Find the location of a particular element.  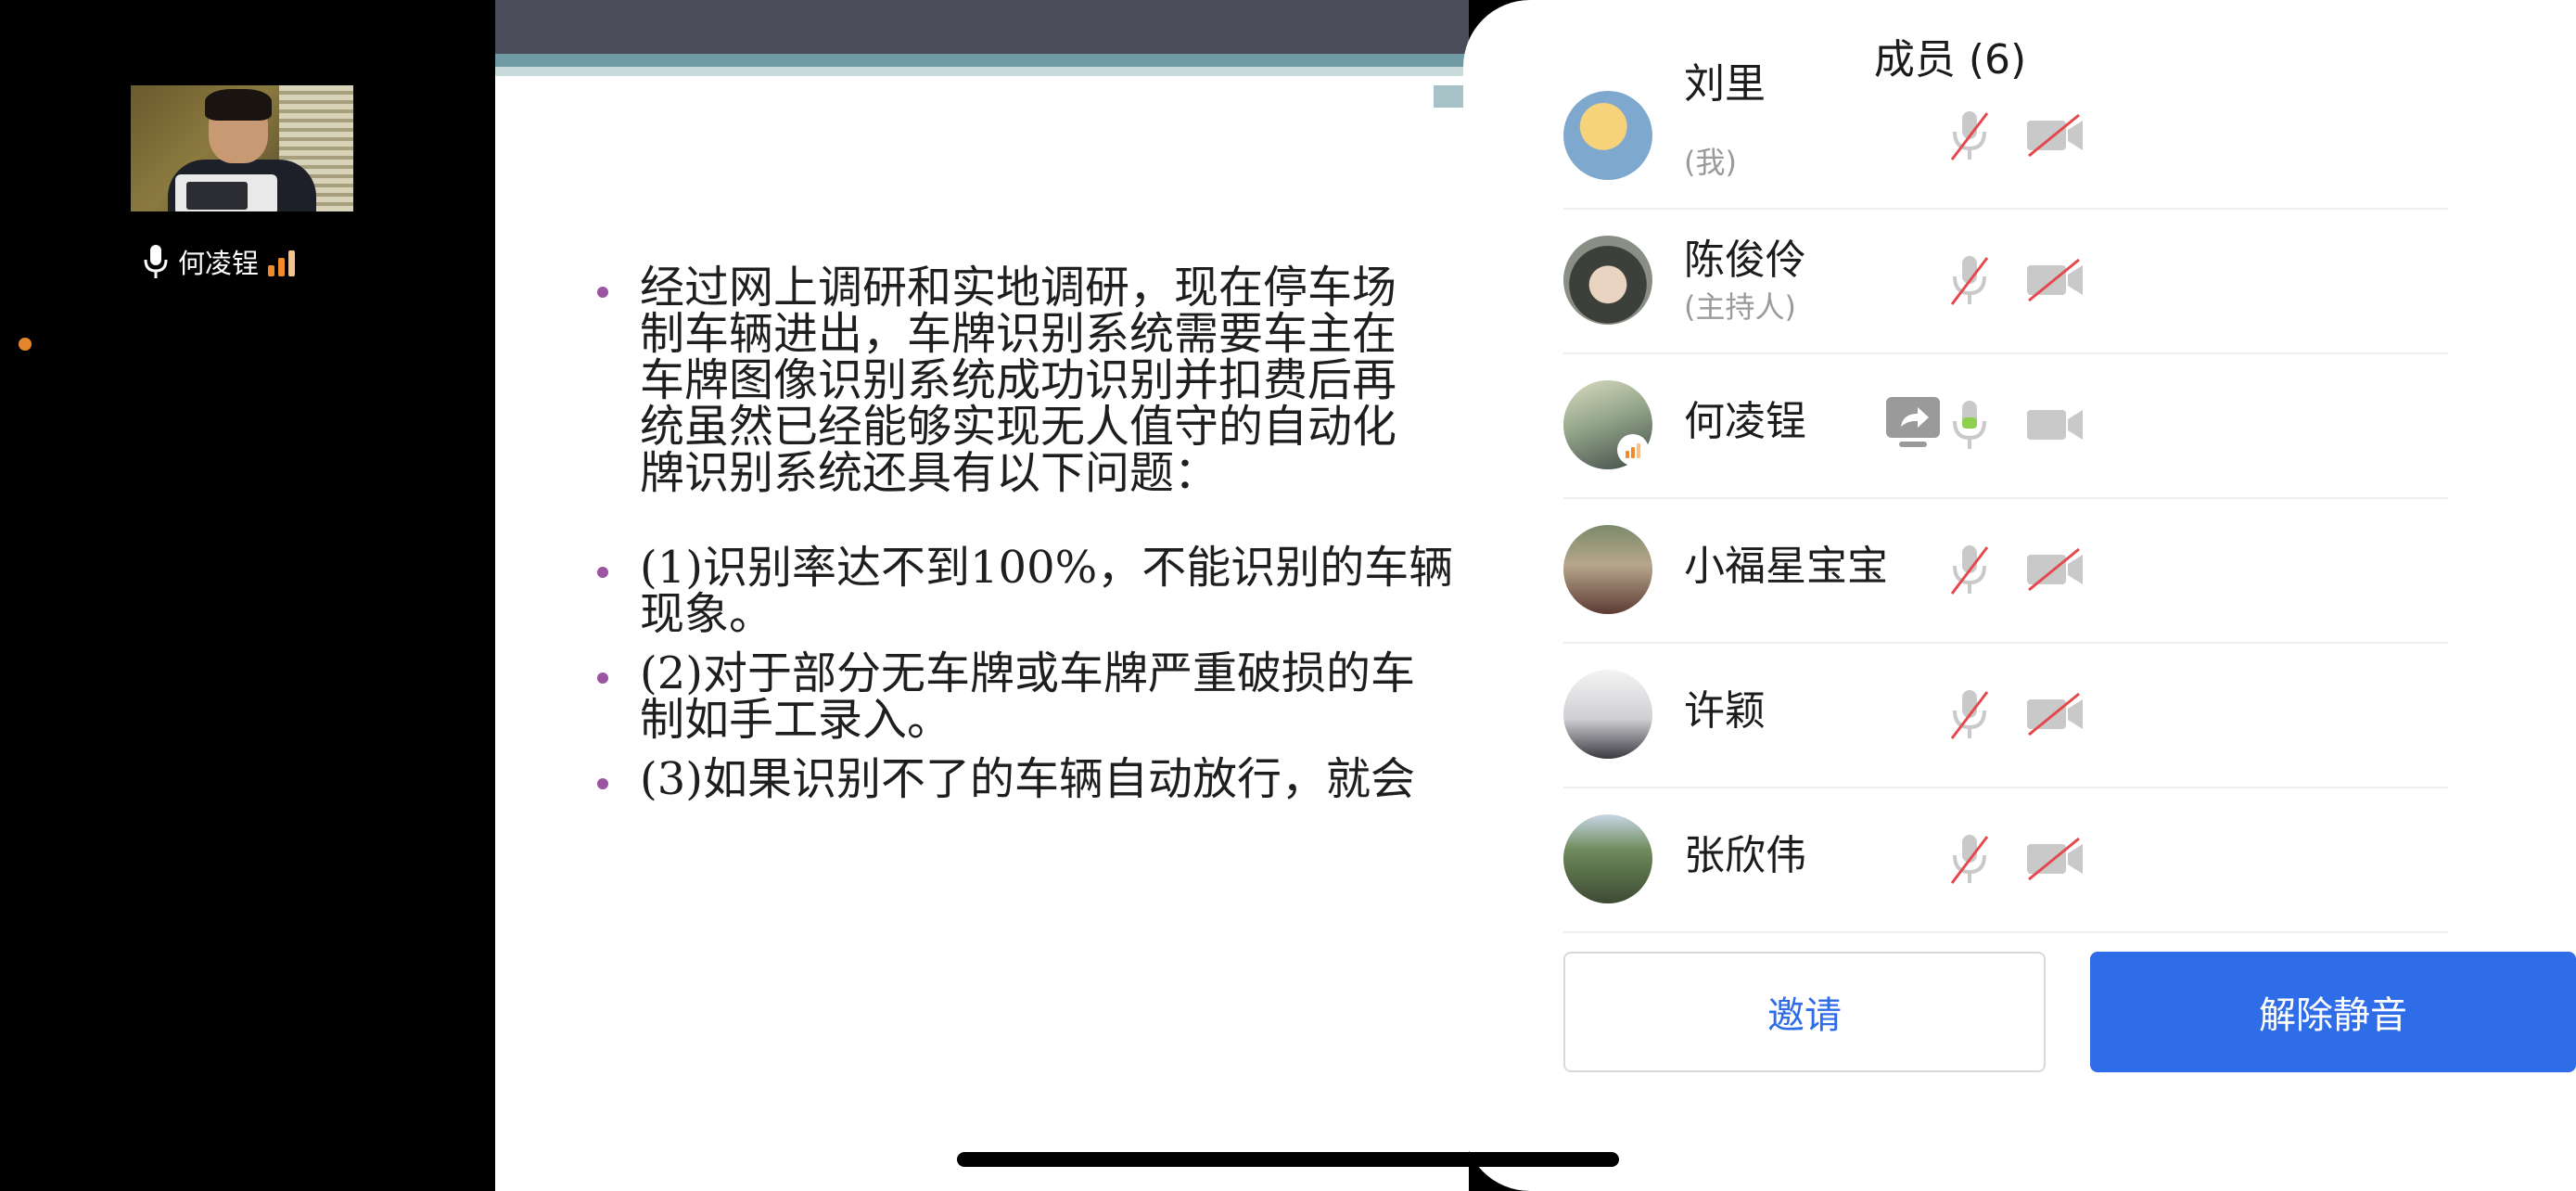

slide-header-band is located at coordinates (982, 27).